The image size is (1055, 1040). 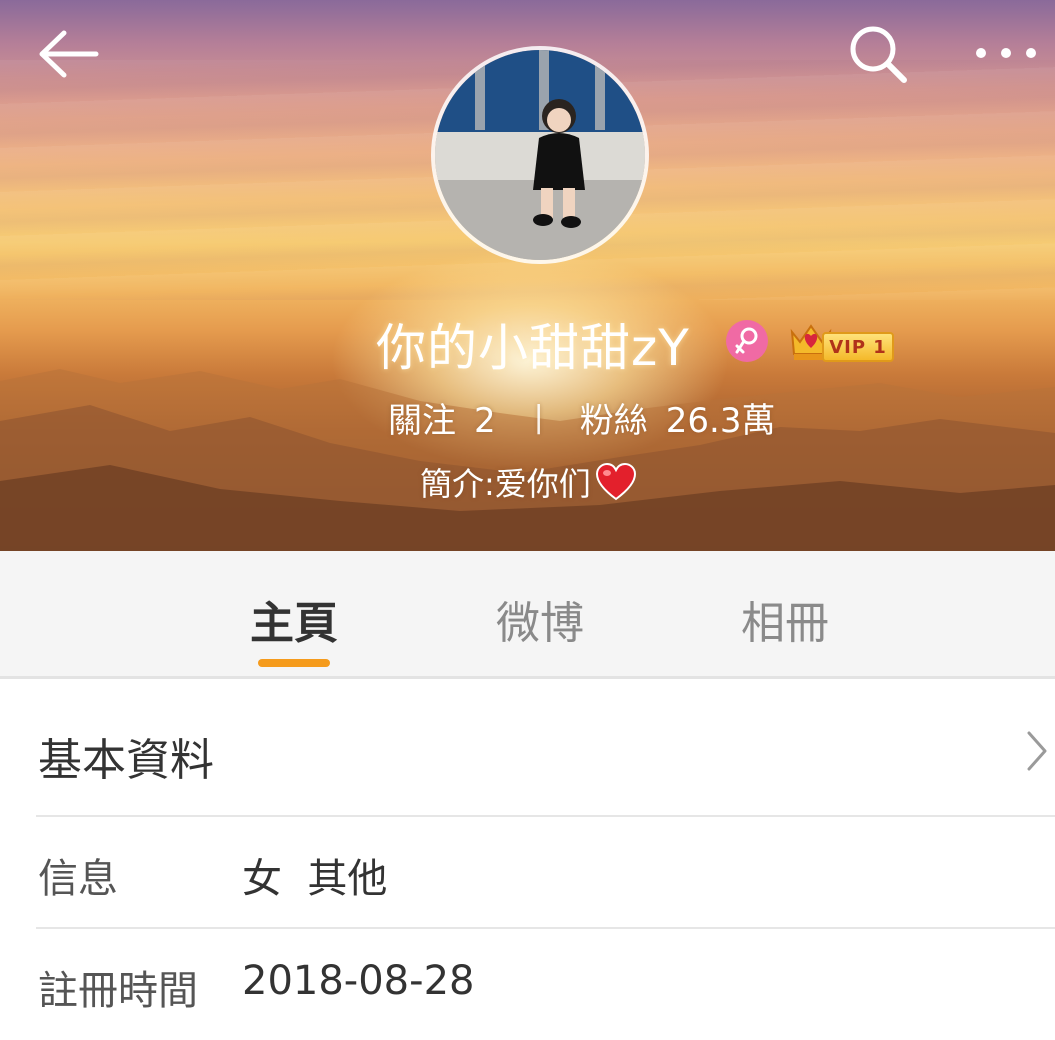 I want to click on avatar, so click(x=540, y=155).